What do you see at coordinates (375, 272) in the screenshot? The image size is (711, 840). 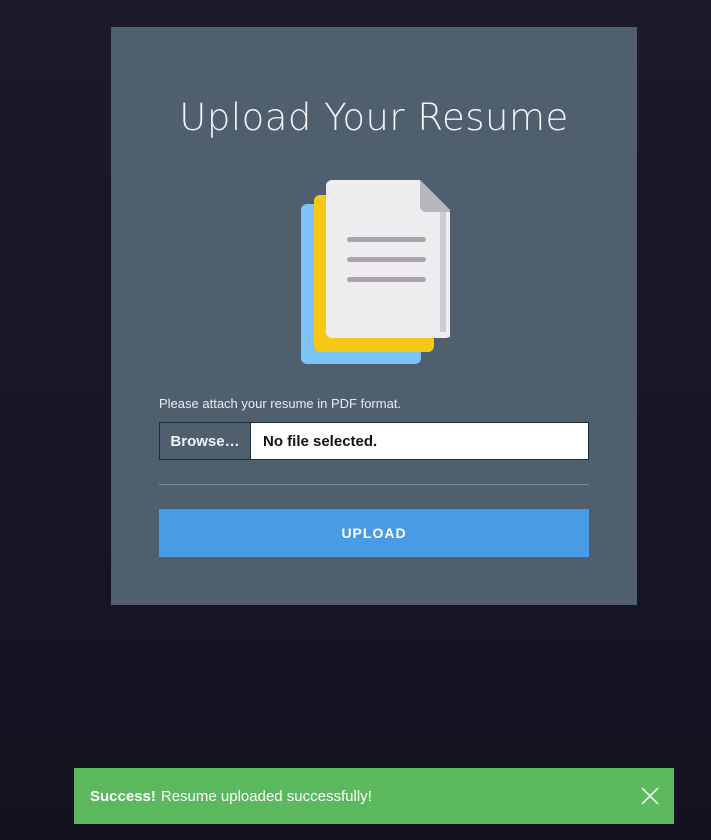 I see `document-stack-icon` at bounding box center [375, 272].